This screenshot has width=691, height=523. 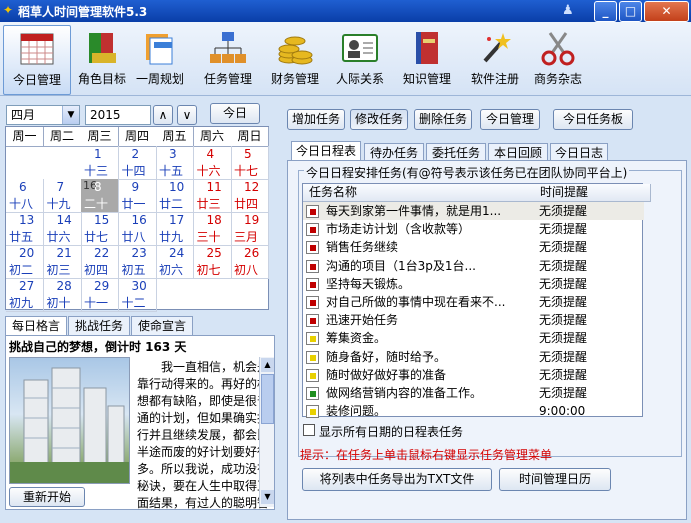 What do you see at coordinates (379, 119) in the screenshot?
I see `edit-task-button: 修改任务` at bounding box center [379, 119].